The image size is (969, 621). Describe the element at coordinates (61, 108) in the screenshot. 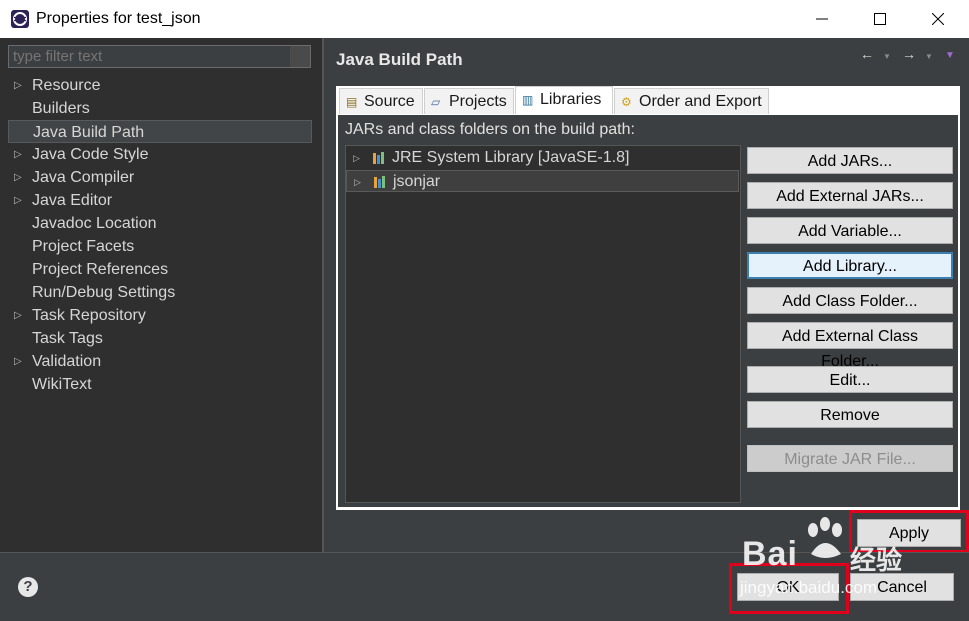

I see `nav-item-label: Builders` at that location.